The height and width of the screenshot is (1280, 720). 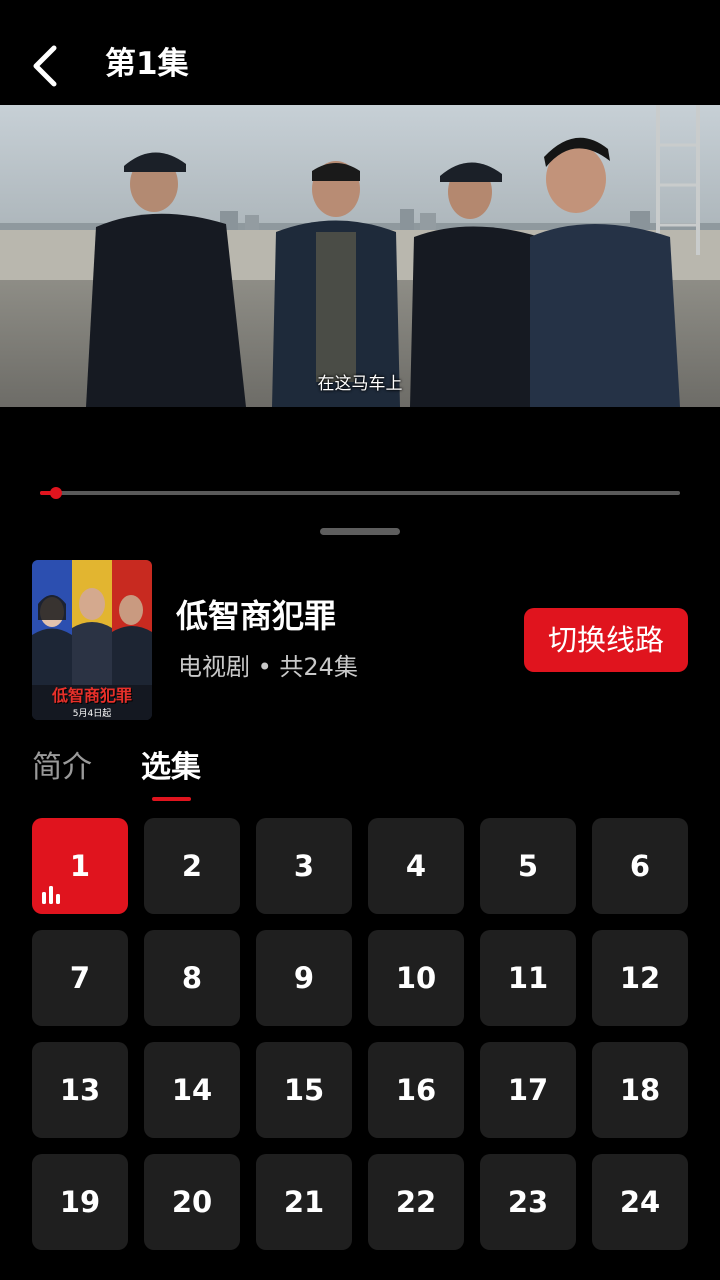 I want to click on episode-button: 23, so click(x=528, y=1202).